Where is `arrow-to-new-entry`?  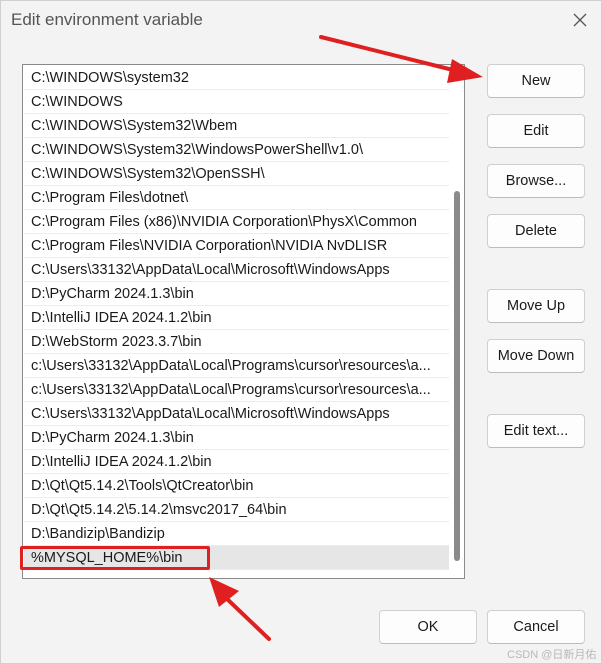 arrow-to-new-entry is located at coordinates (240, 609).